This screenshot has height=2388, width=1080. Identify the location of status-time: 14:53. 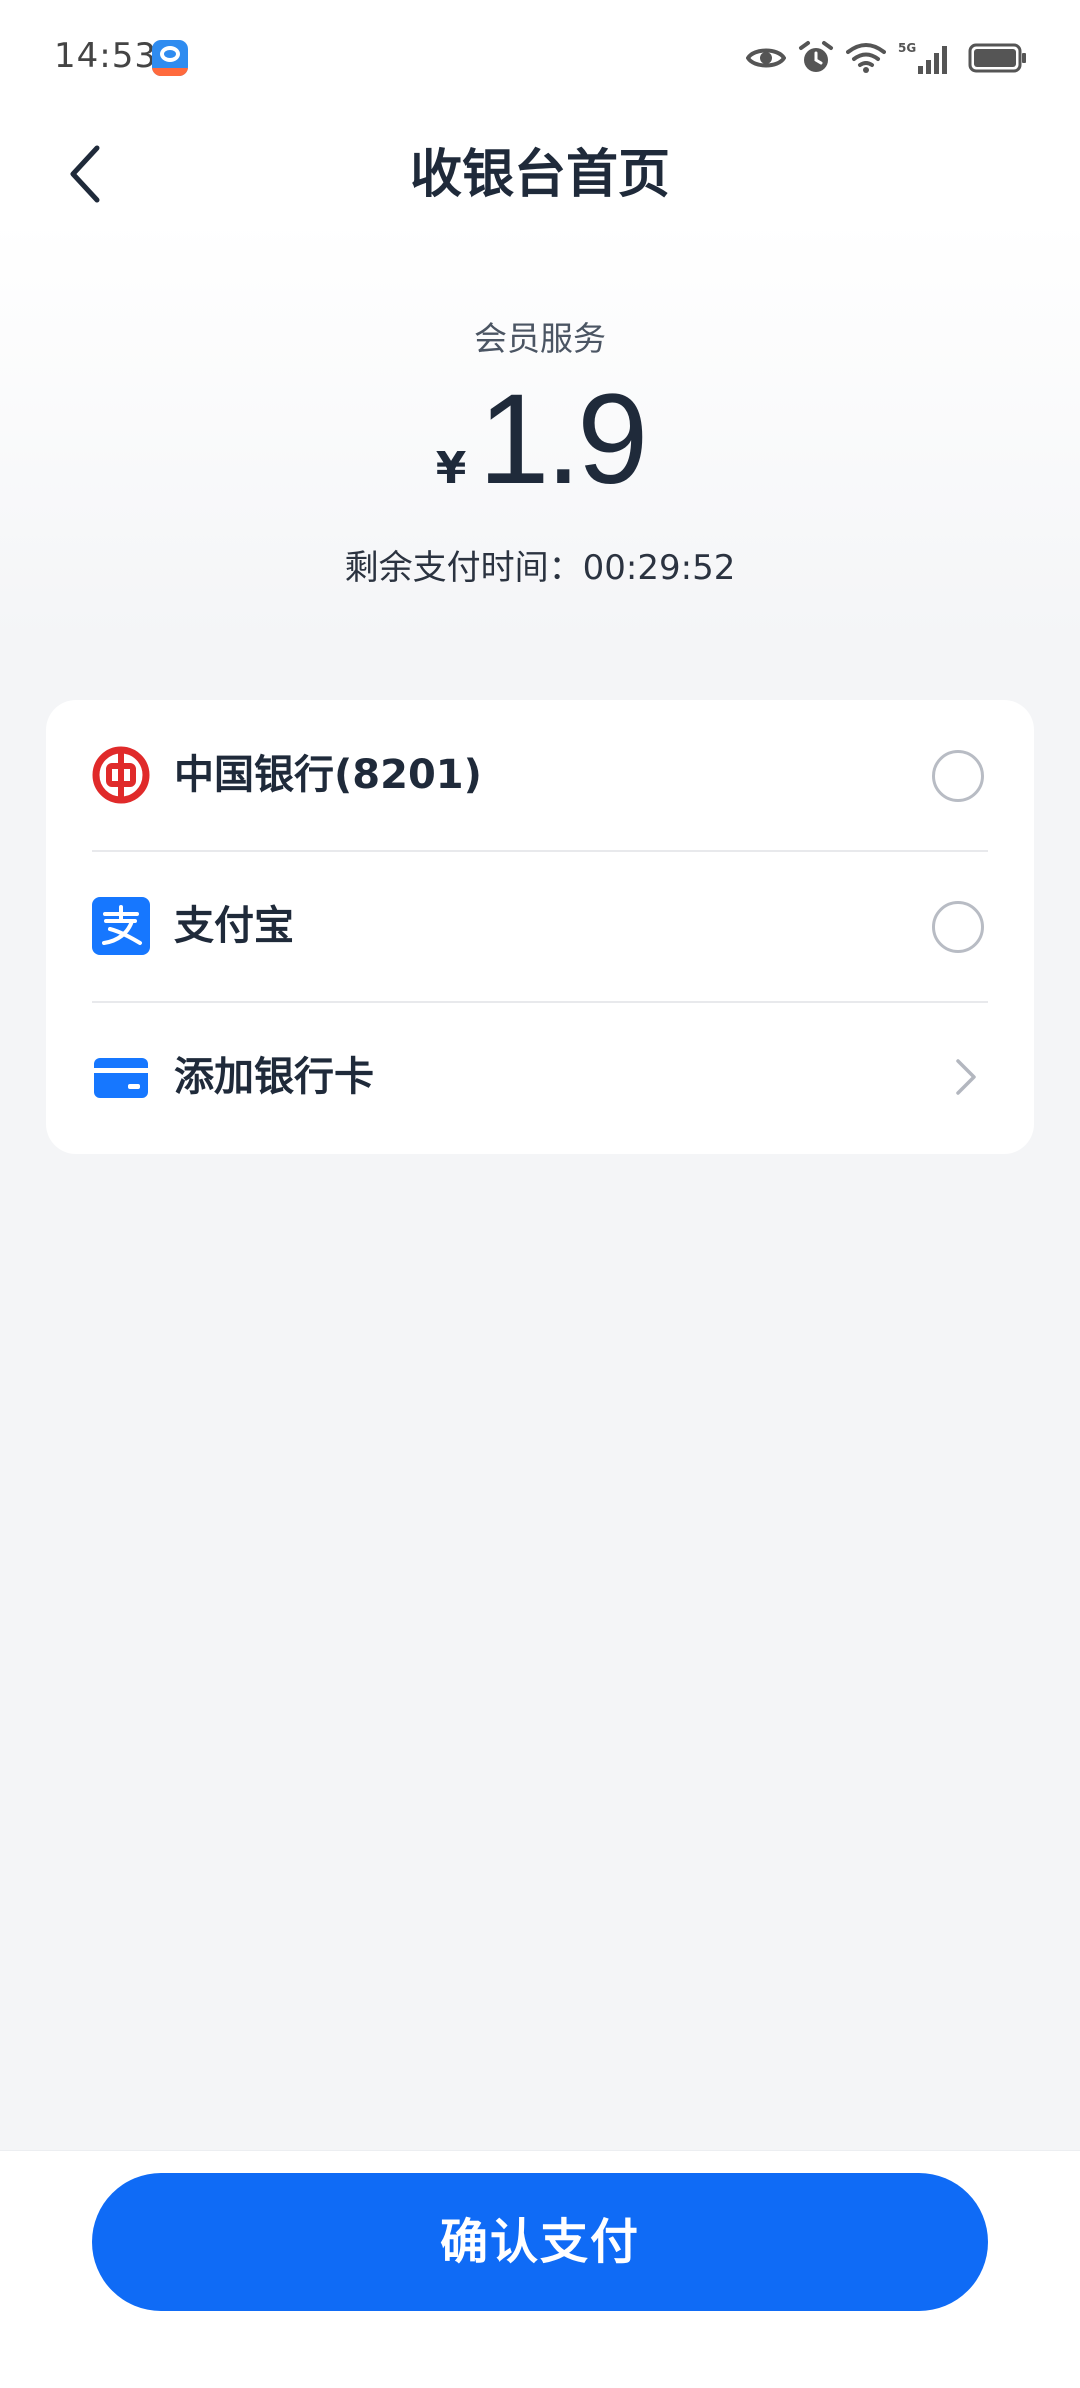
(105, 56).